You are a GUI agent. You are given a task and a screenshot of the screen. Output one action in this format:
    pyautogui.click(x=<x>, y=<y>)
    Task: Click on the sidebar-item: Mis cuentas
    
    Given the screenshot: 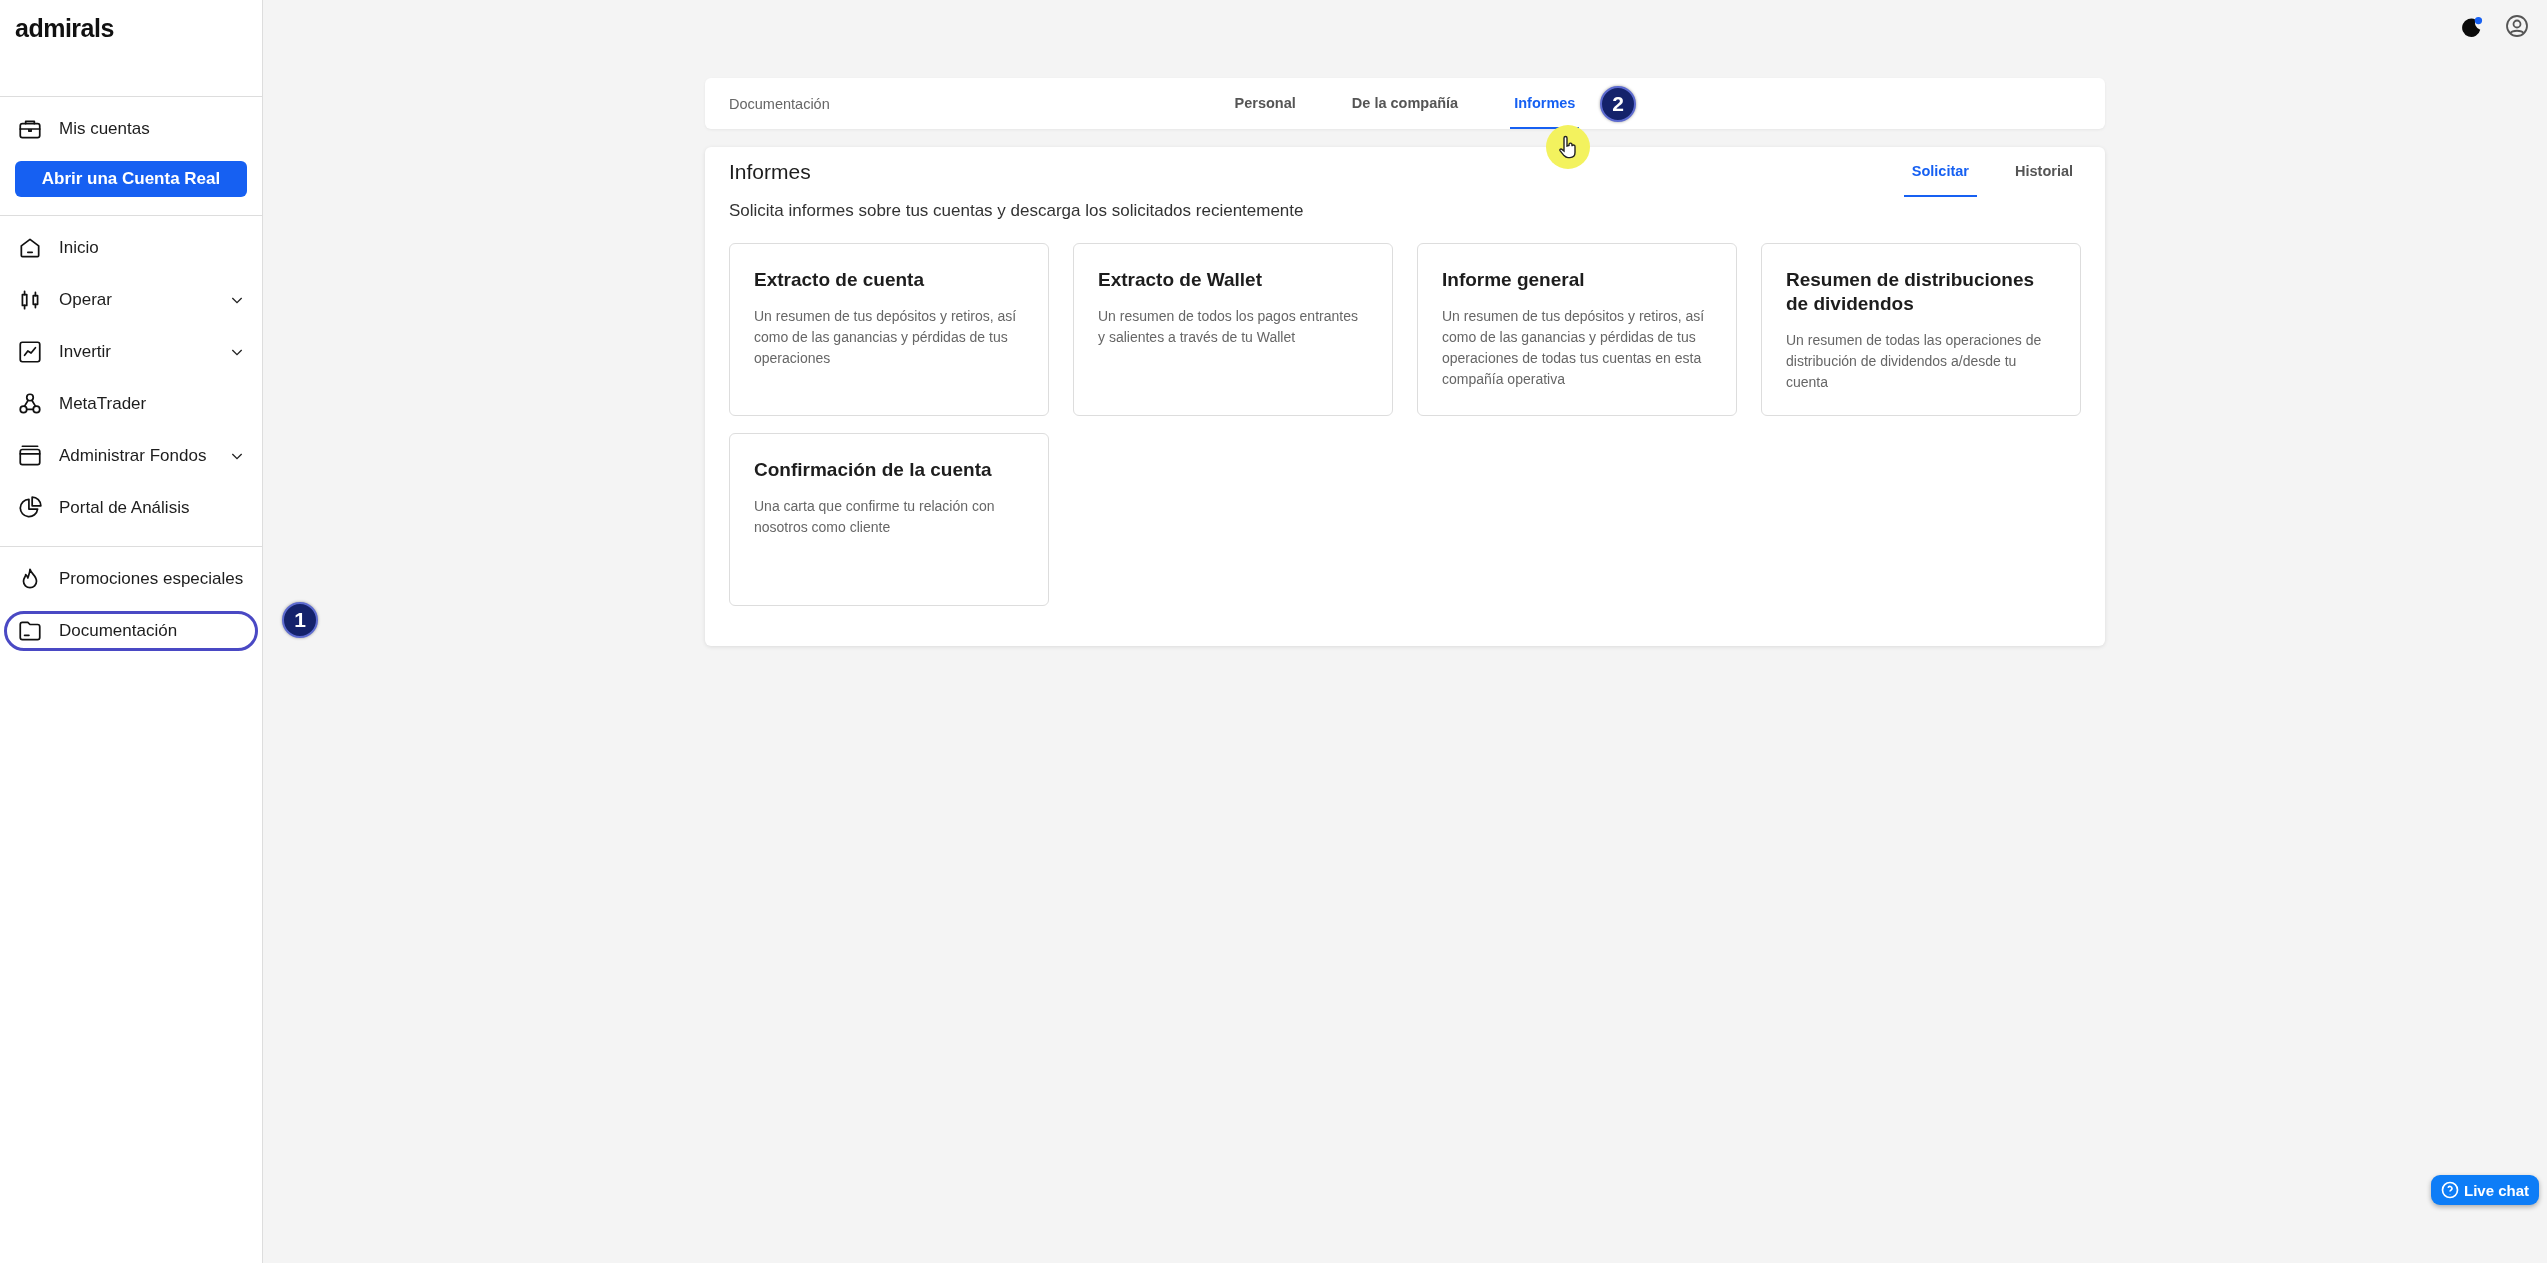 What is the action you would take?
    pyautogui.click(x=131, y=129)
    